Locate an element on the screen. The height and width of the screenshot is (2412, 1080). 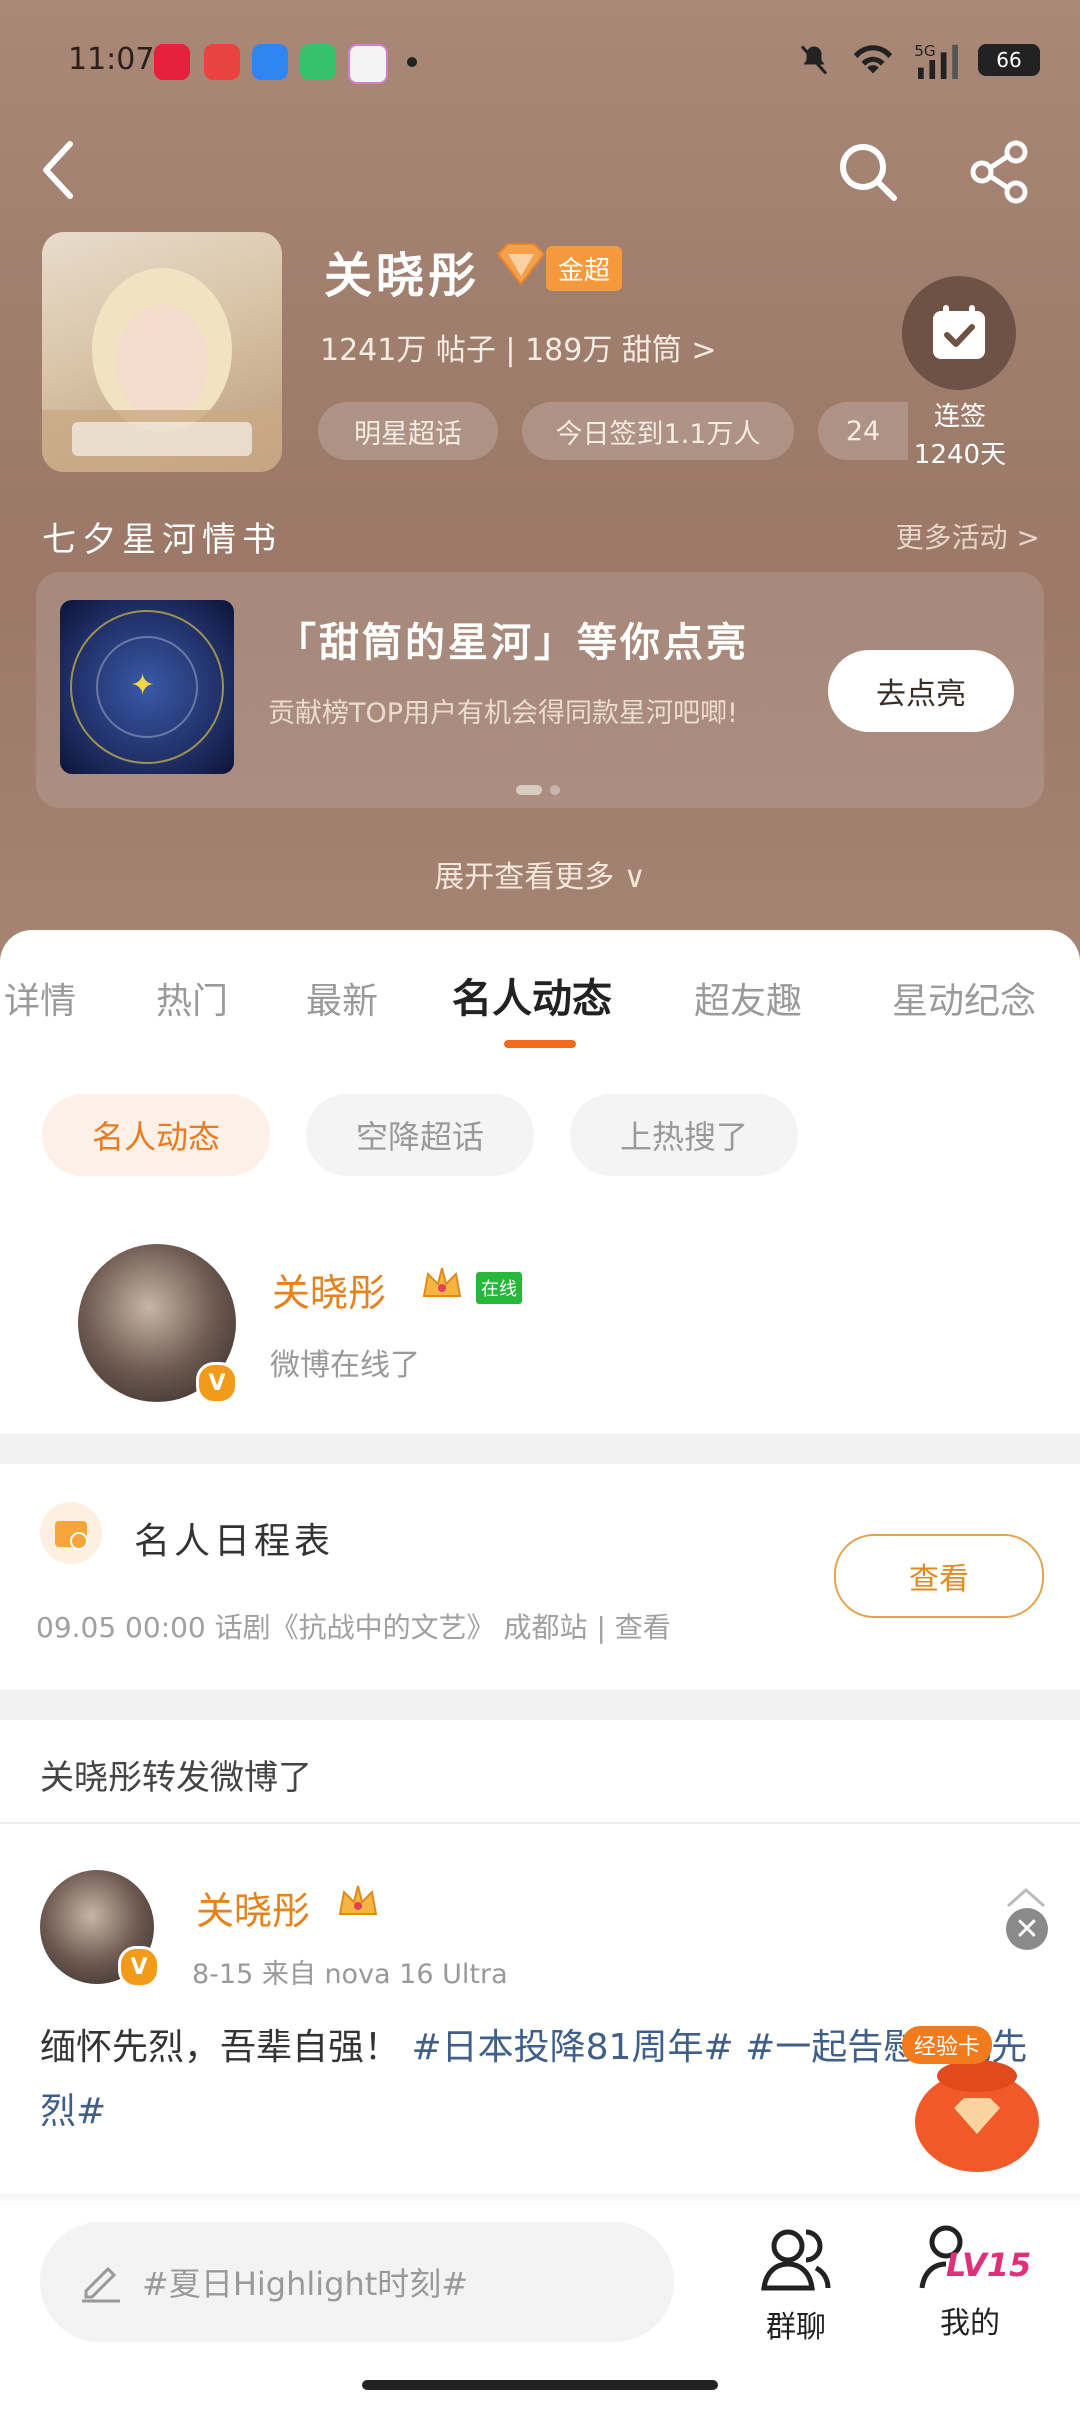
topic-cover-image is located at coordinates (162, 352).